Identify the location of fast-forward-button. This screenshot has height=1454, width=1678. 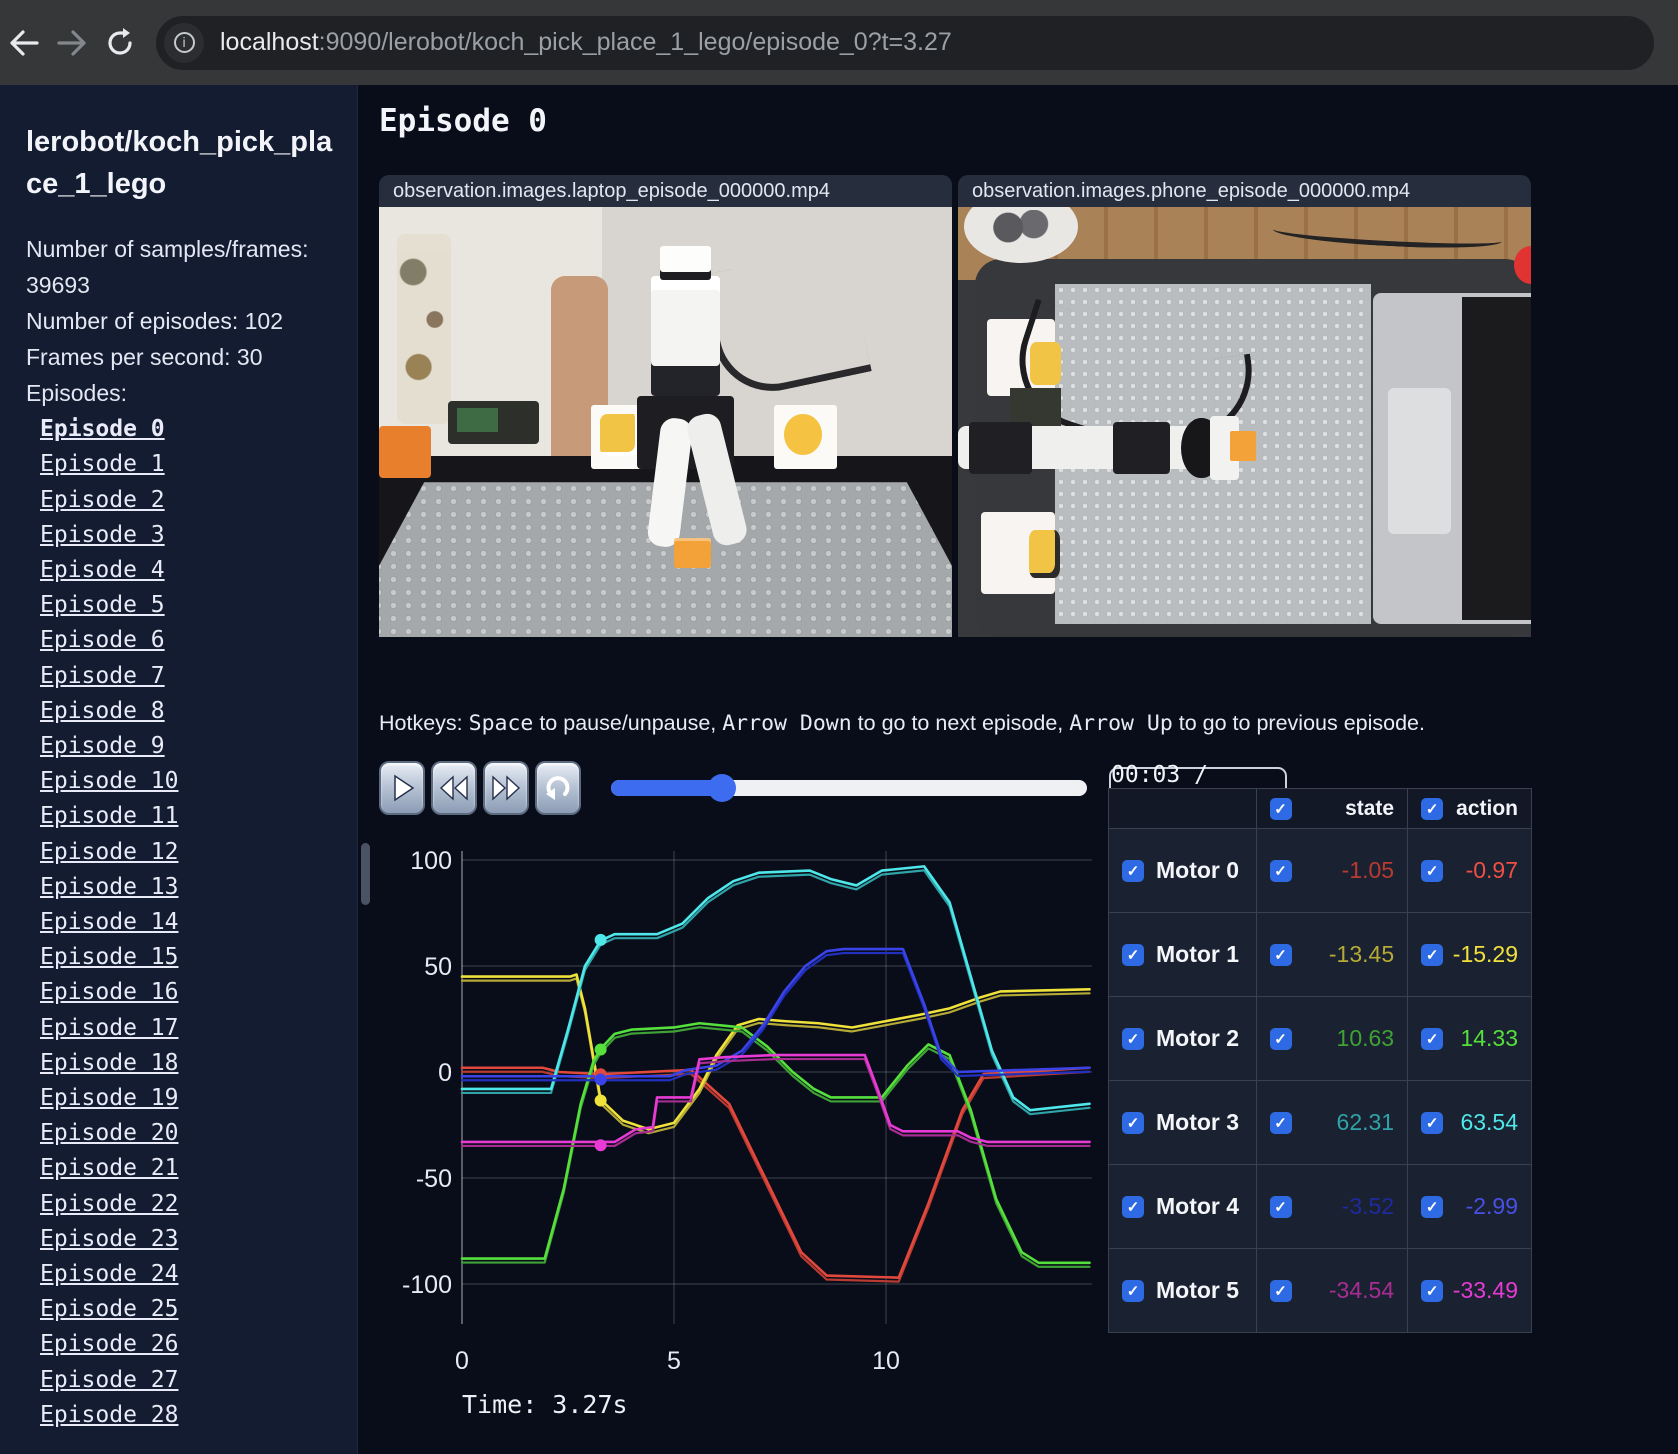
(506, 788).